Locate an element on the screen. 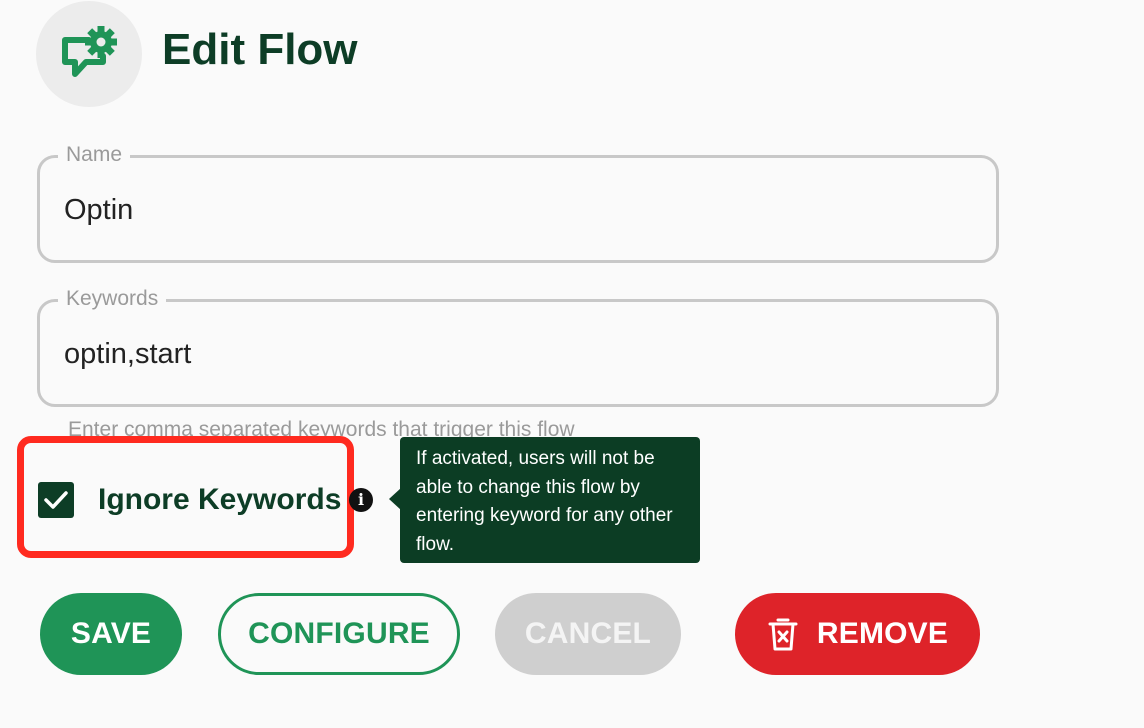 Image resolution: width=1144 pixels, height=728 pixels. keywords-input is located at coordinates (514, 354).